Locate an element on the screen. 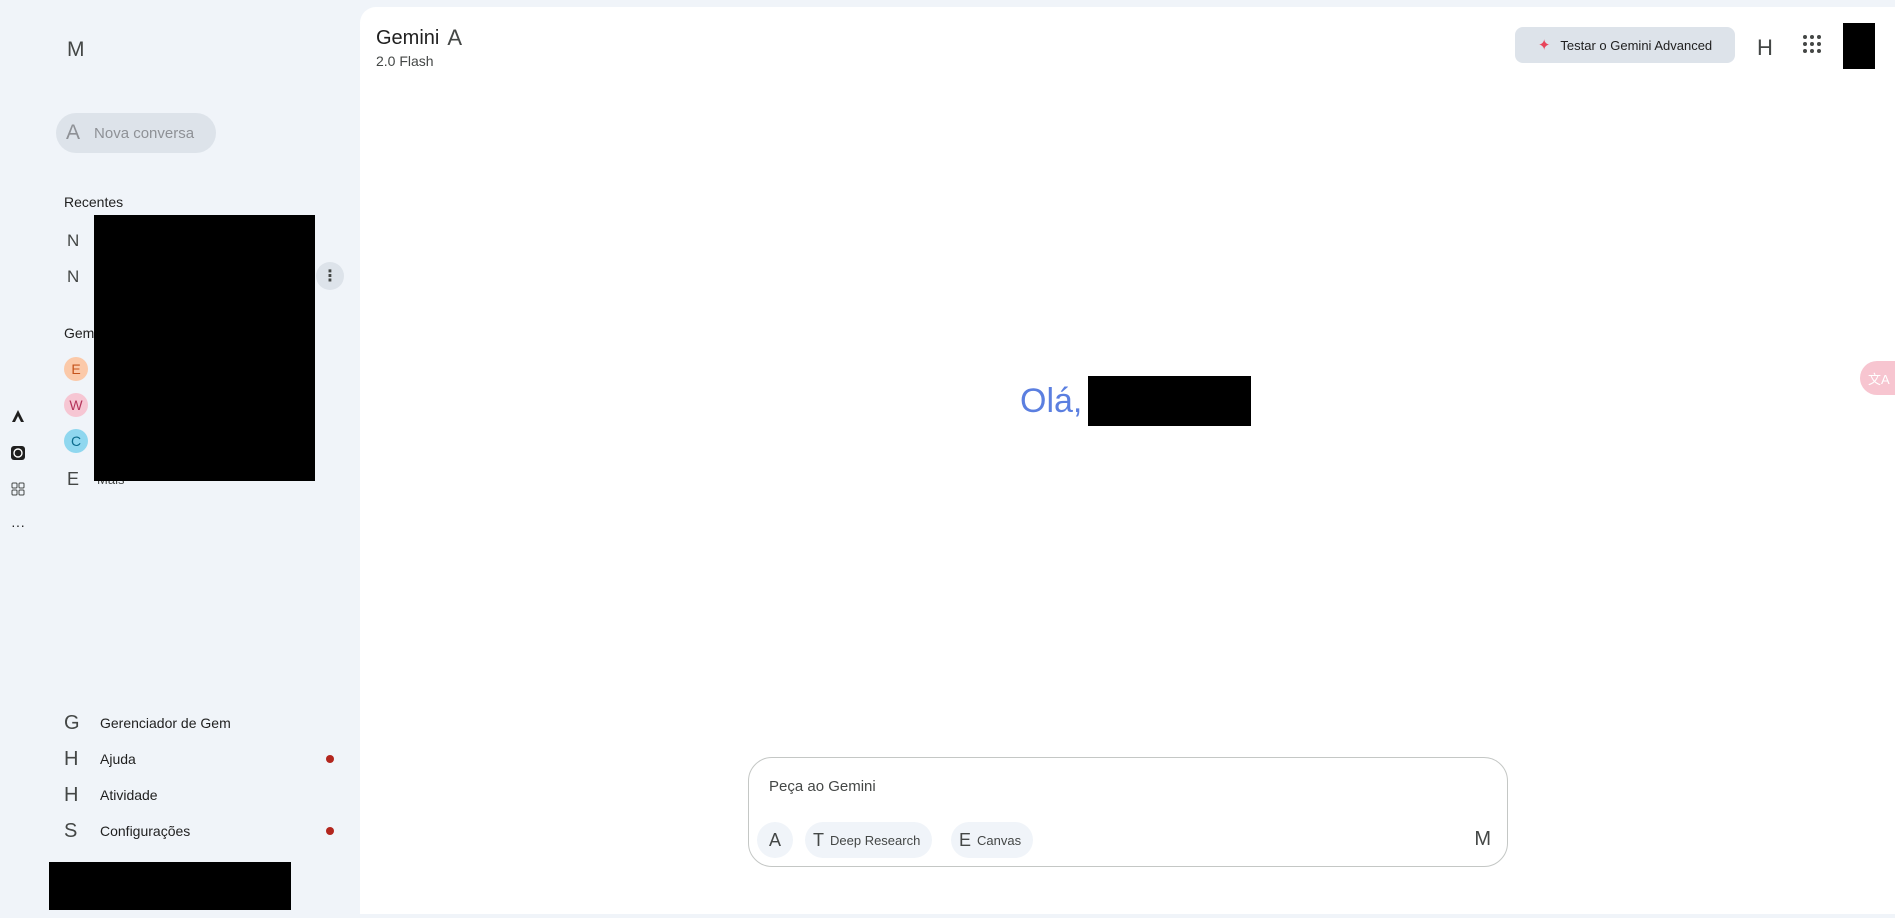 This screenshot has width=1895, height=918. help-icon: H is located at coordinates (71, 758).